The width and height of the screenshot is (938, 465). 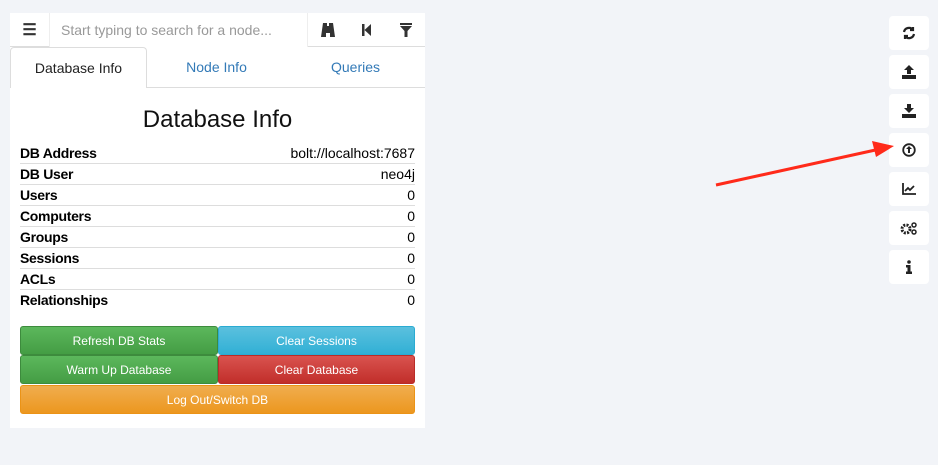 I want to click on annotation-arrow, so click(x=804, y=164).